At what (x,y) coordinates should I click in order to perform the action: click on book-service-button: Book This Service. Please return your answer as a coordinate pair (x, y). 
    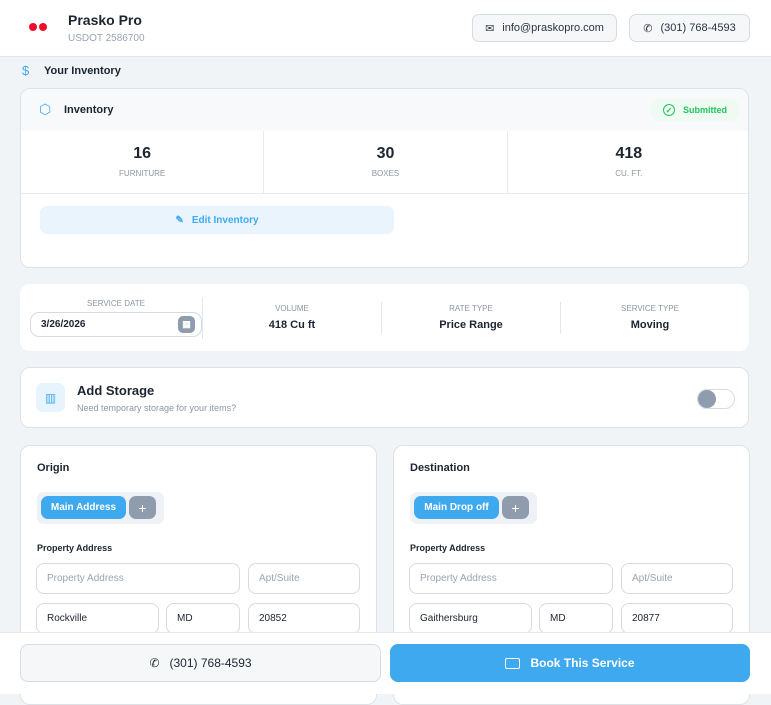
    Looking at the image, I should click on (570, 663).